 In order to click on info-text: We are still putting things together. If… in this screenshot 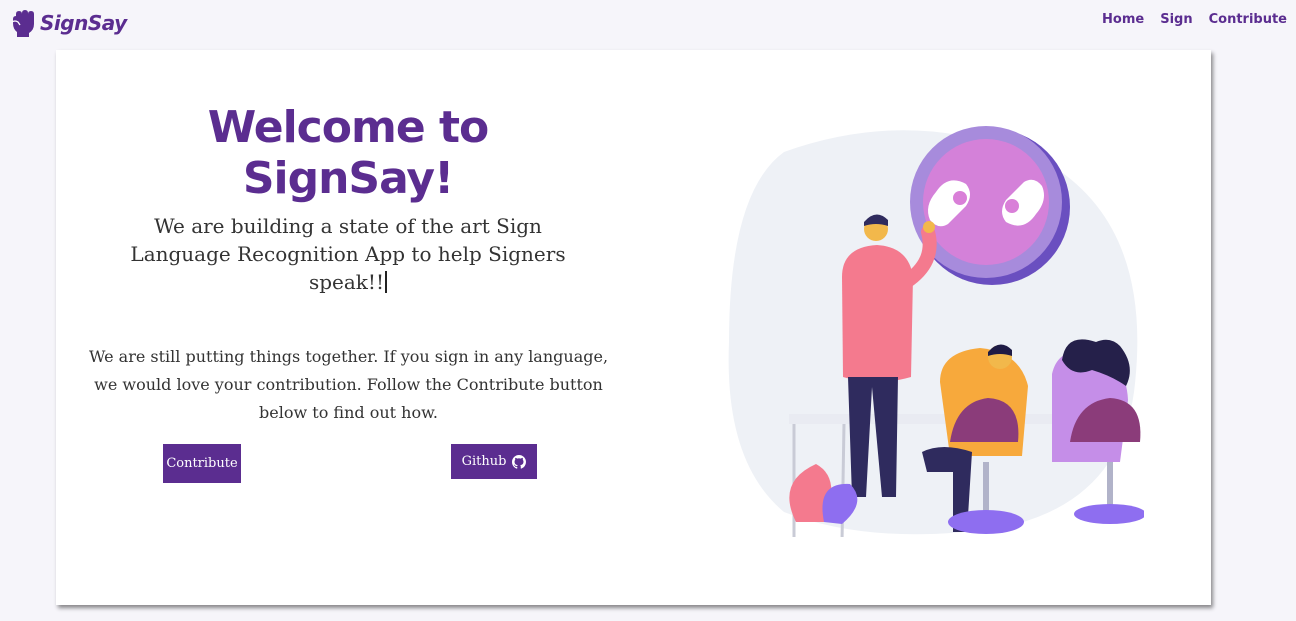, I will do `click(348, 384)`.